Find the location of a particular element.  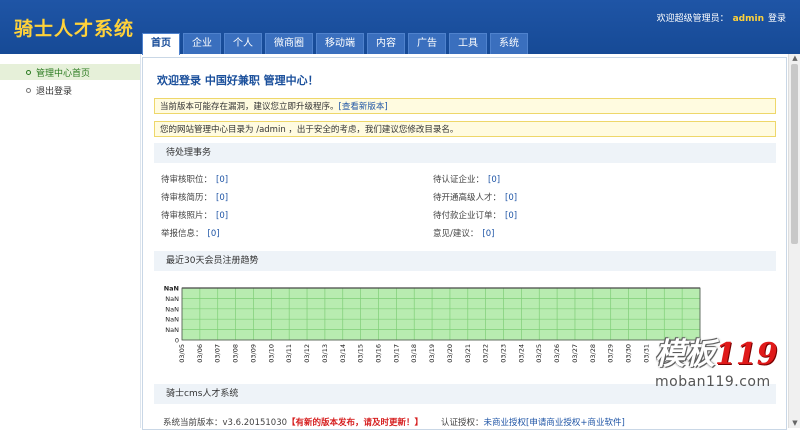

scroll-thumb is located at coordinates (794, 154).